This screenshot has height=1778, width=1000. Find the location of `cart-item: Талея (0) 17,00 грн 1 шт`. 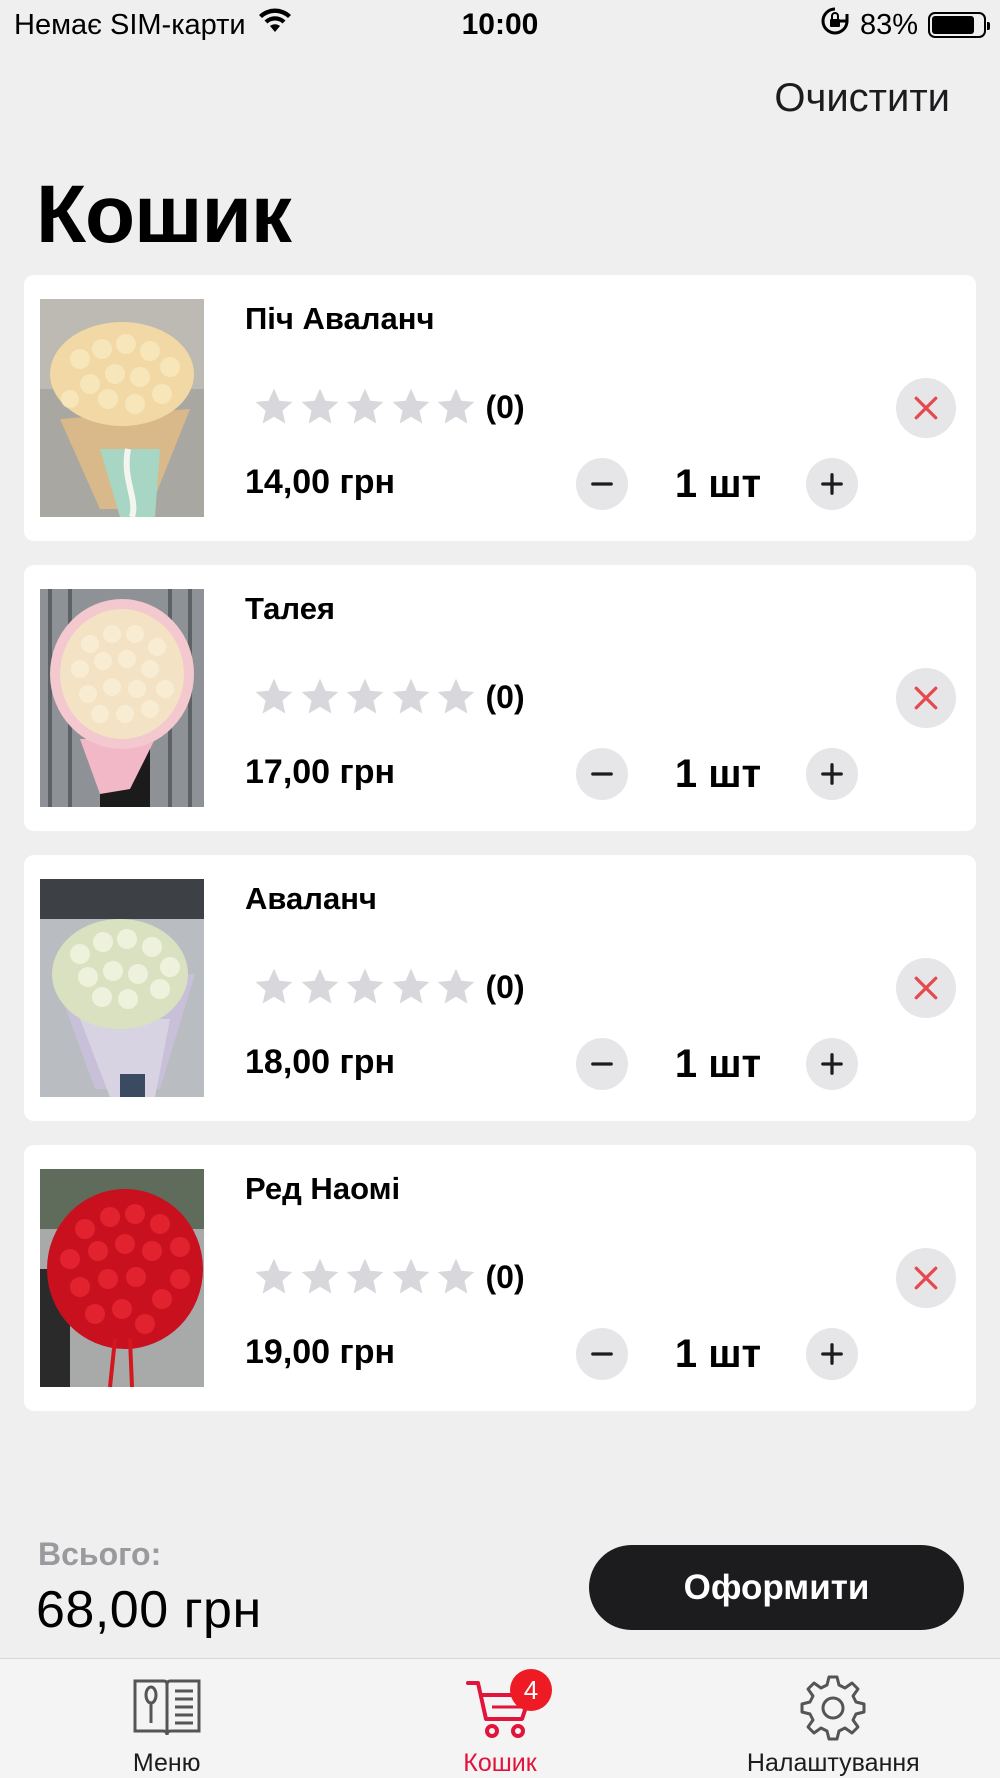

cart-item: Талея (0) 17,00 грн 1 шт is located at coordinates (500, 698).